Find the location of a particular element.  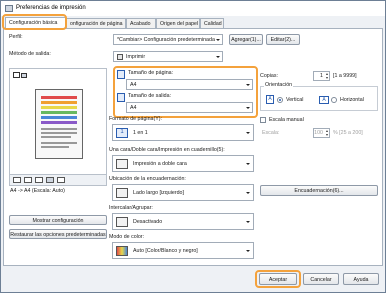

color-mode-label: Modo de color: is located at coordinates (127, 237).